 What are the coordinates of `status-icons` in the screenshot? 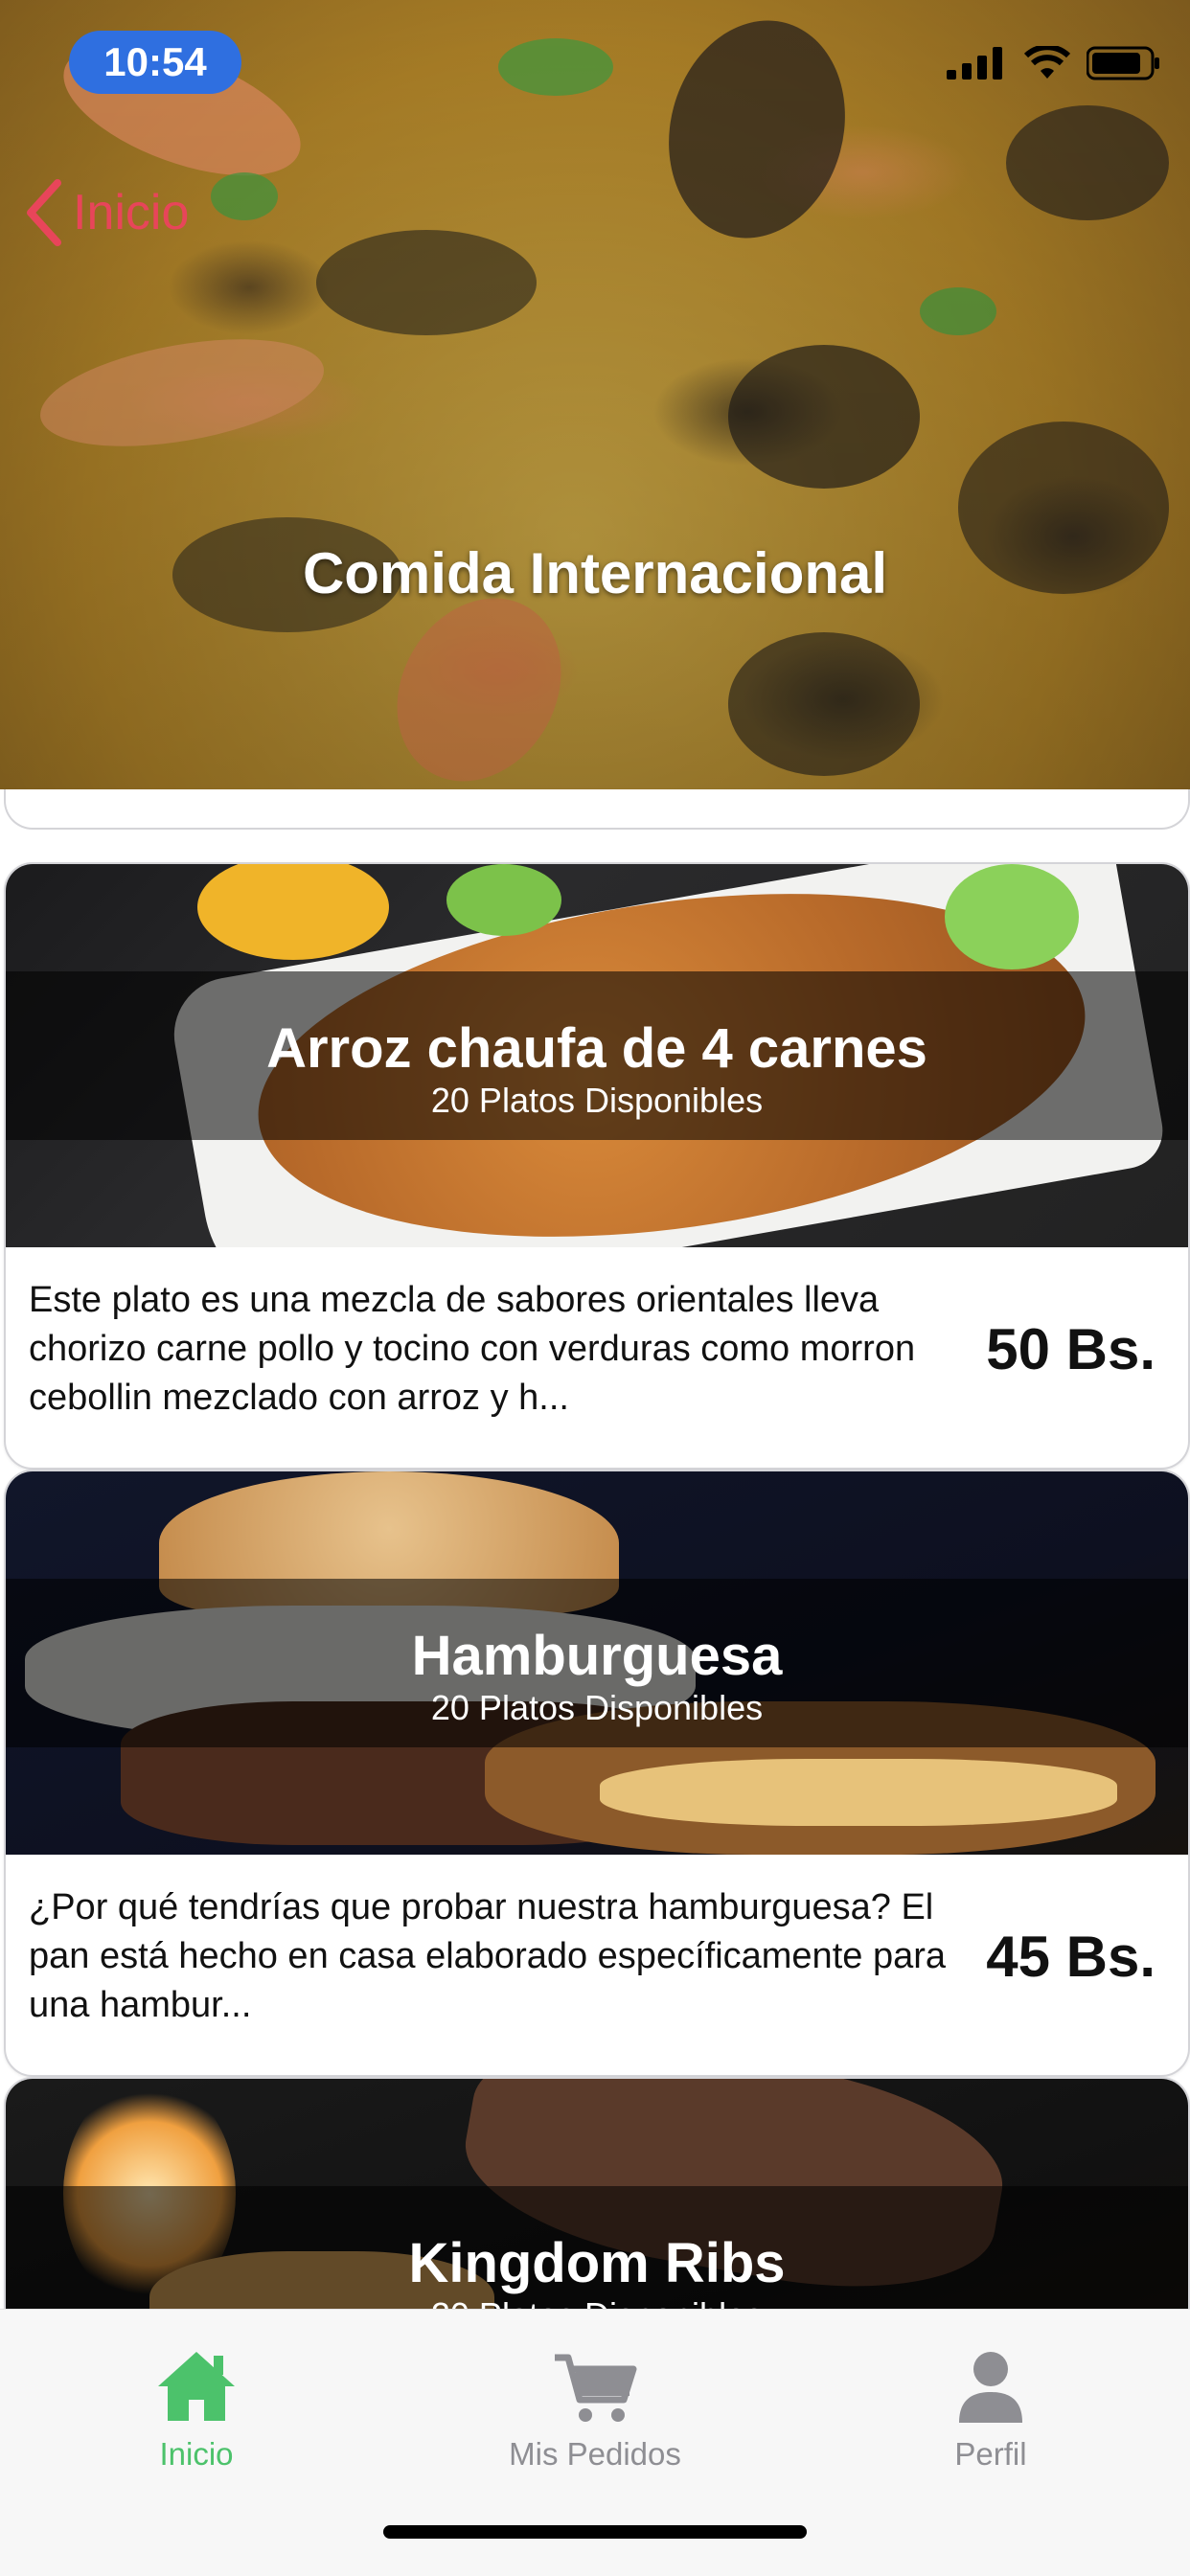 It's located at (1054, 63).